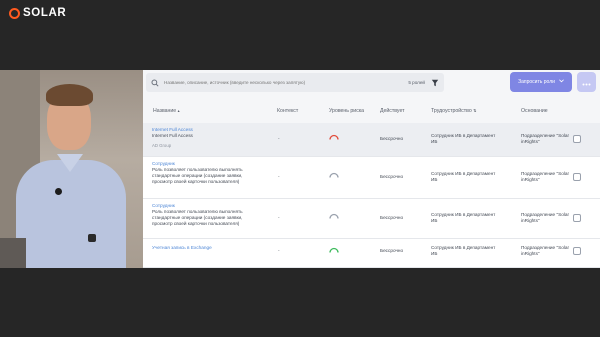  I want to click on chevron-down-icon, so click(561, 82).